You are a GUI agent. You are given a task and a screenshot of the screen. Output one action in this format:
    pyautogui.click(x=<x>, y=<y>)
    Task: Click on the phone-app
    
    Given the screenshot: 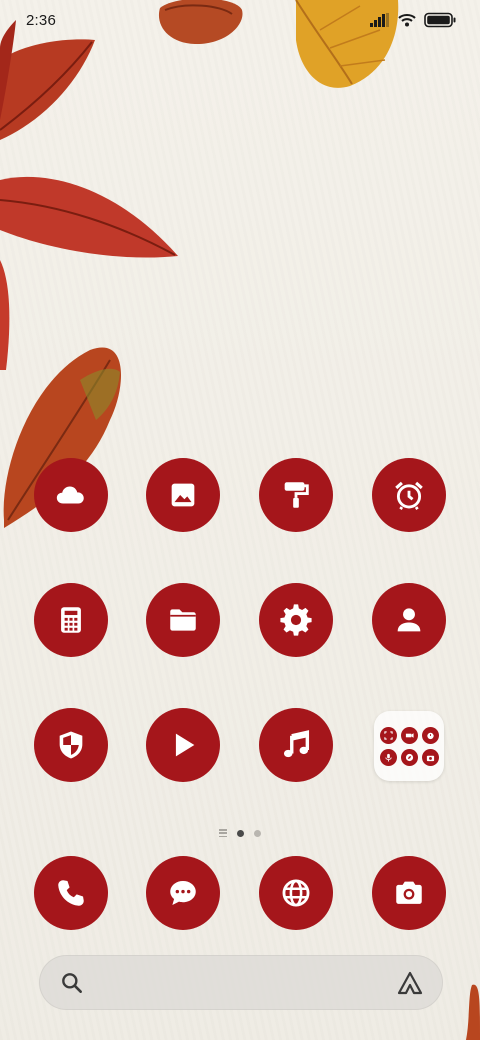 What is the action you would take?
    pyautogui.click(x=71, y=893)
    